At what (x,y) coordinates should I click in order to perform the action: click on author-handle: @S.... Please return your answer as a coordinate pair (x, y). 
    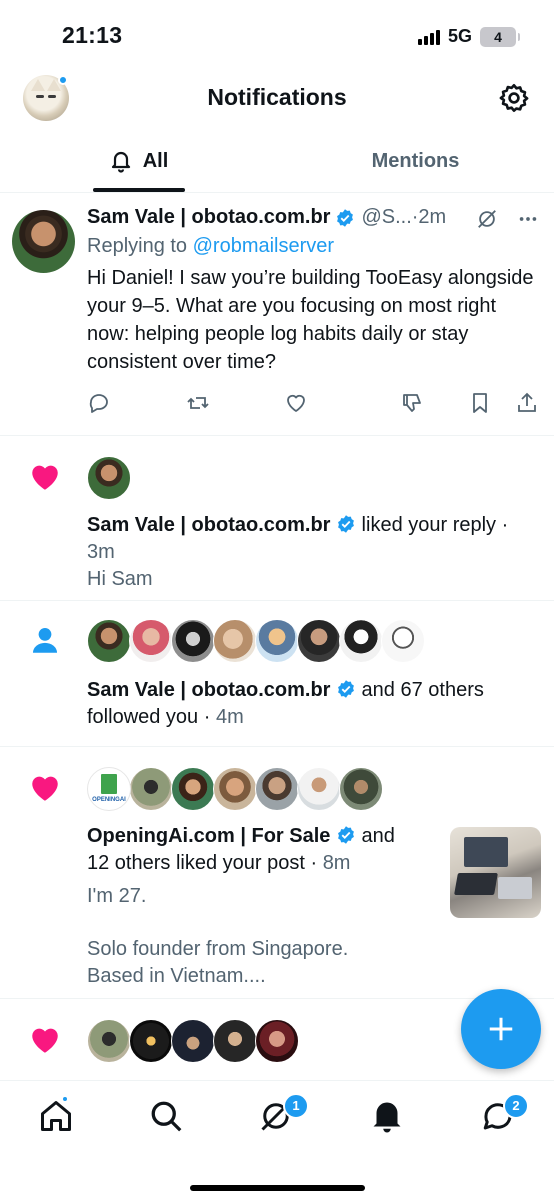
    Looking at the image, I should click on (386, 217).